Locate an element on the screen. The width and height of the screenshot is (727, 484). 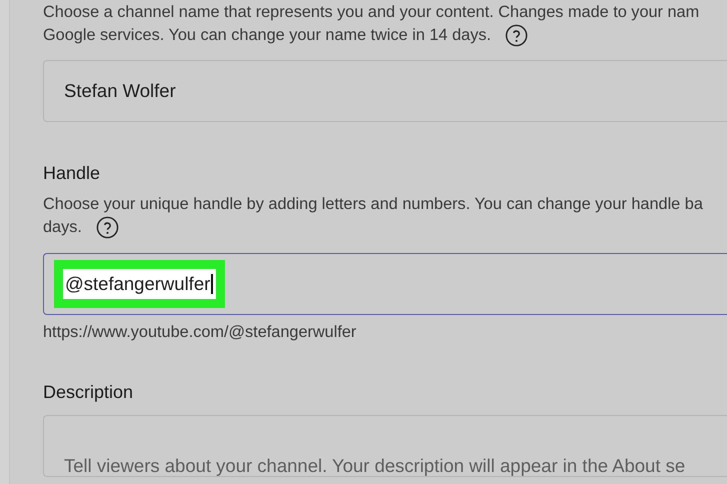
channel-url: https://www.youtube.com/@stefangerwulfer is located at coordinates (200, 332).